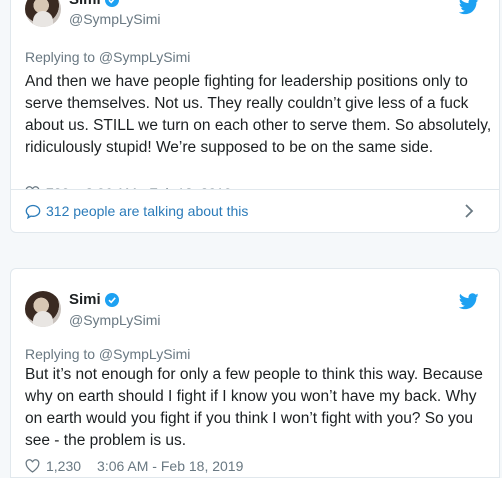  What do you see at coordinates (469, 211) in the screenshot?
I see `chevron-right-icon` at bounding box center [469, 211].